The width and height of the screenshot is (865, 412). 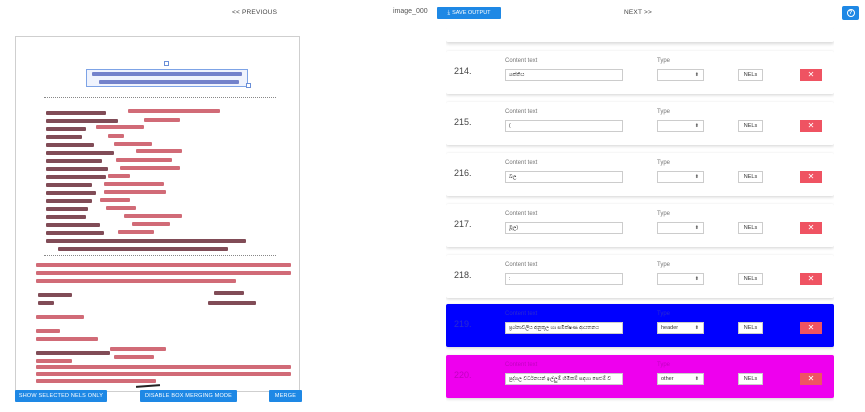 I want to click on disable-box-merging-button: DISABLE BOX MERGING MODE, so click(x=188, y=396).